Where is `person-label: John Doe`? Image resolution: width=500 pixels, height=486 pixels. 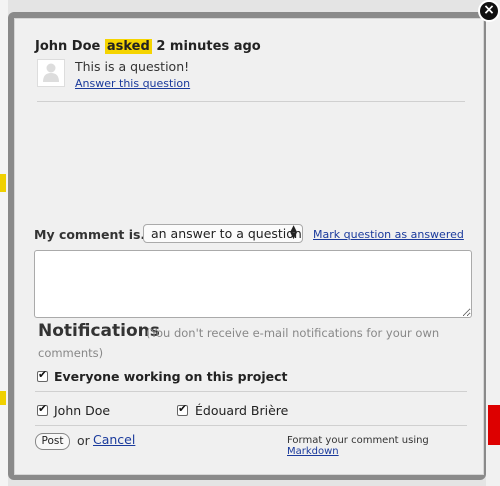
person-label: John Doe is located at coordinates (82, 410).